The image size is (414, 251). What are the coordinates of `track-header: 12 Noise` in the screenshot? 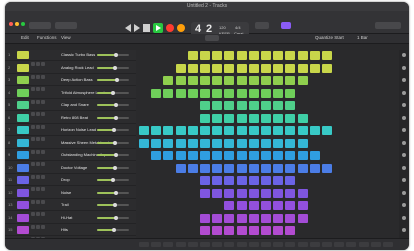 It's located at (70, 196).